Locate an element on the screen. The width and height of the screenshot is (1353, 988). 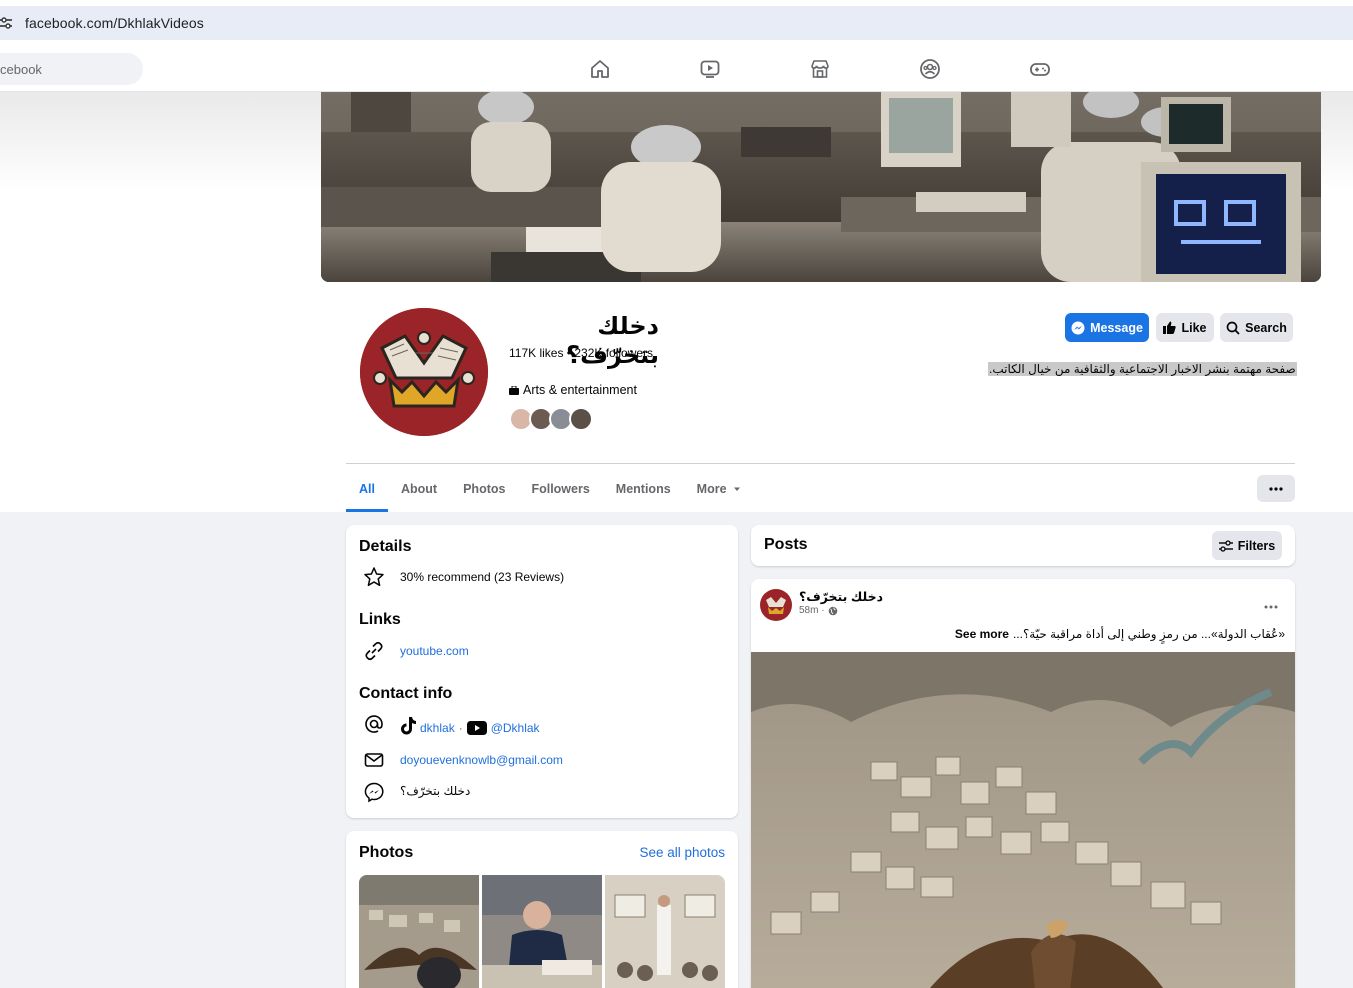
filters-button: Filters is located at coordinates (1247, 545).